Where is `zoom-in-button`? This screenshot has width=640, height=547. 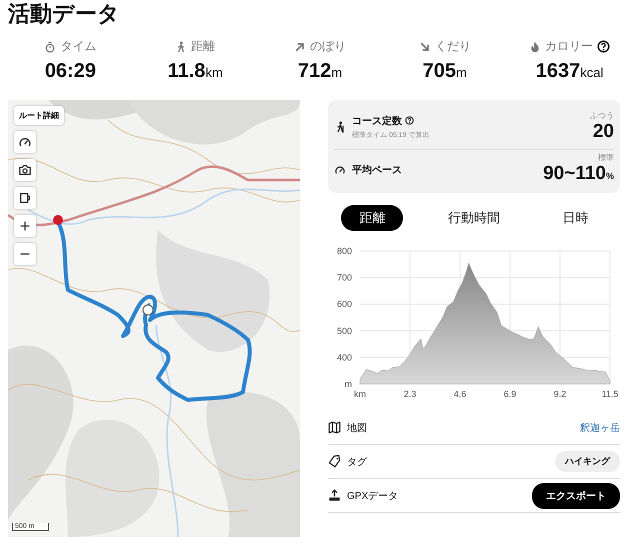
zoom-in-button is located at coordinates (25, 226).